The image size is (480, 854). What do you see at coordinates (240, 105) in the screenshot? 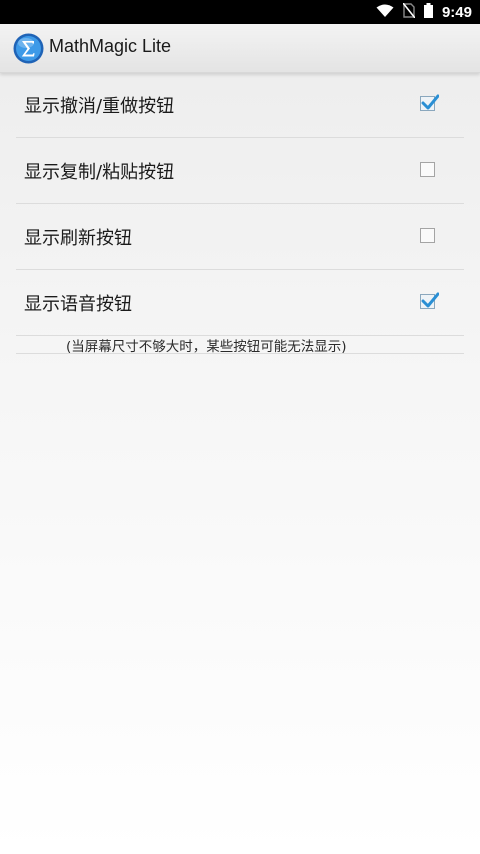
I see `pref-row-undo-redo: 显示撤消/重做按钮` at bounding box center [240, 105].